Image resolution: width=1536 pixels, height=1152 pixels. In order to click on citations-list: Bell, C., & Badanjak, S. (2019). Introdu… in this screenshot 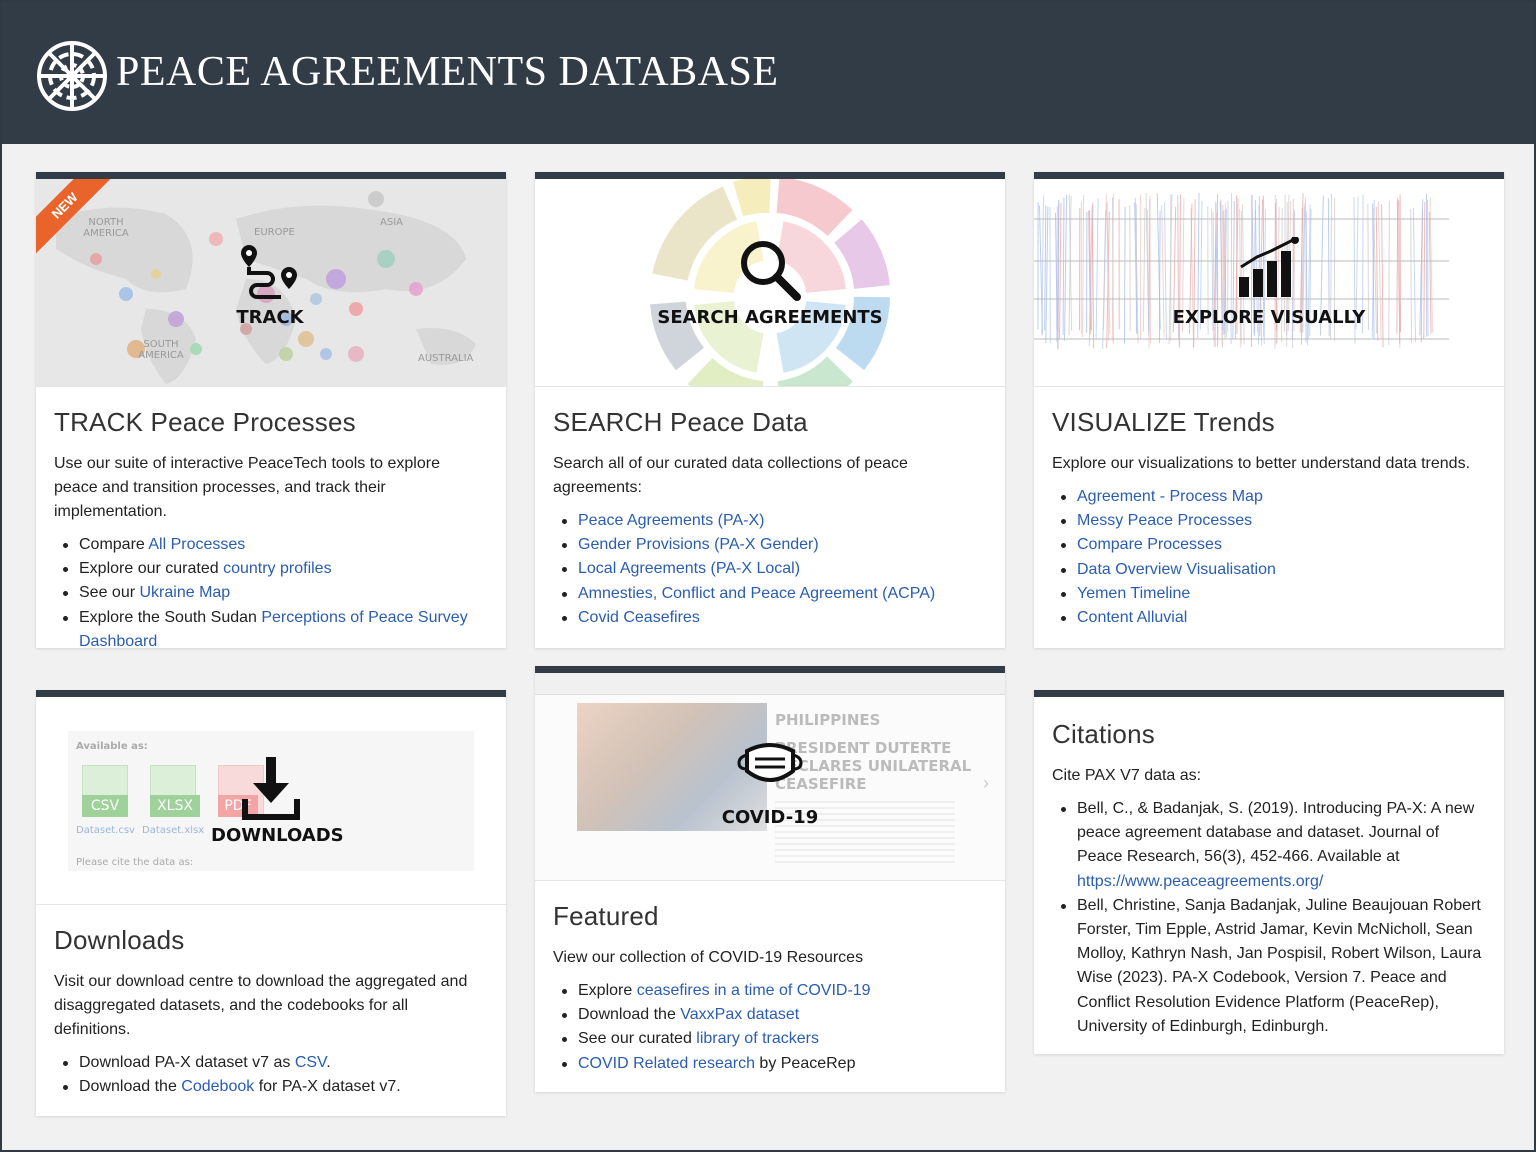, I will do `click(1269, 918)`.